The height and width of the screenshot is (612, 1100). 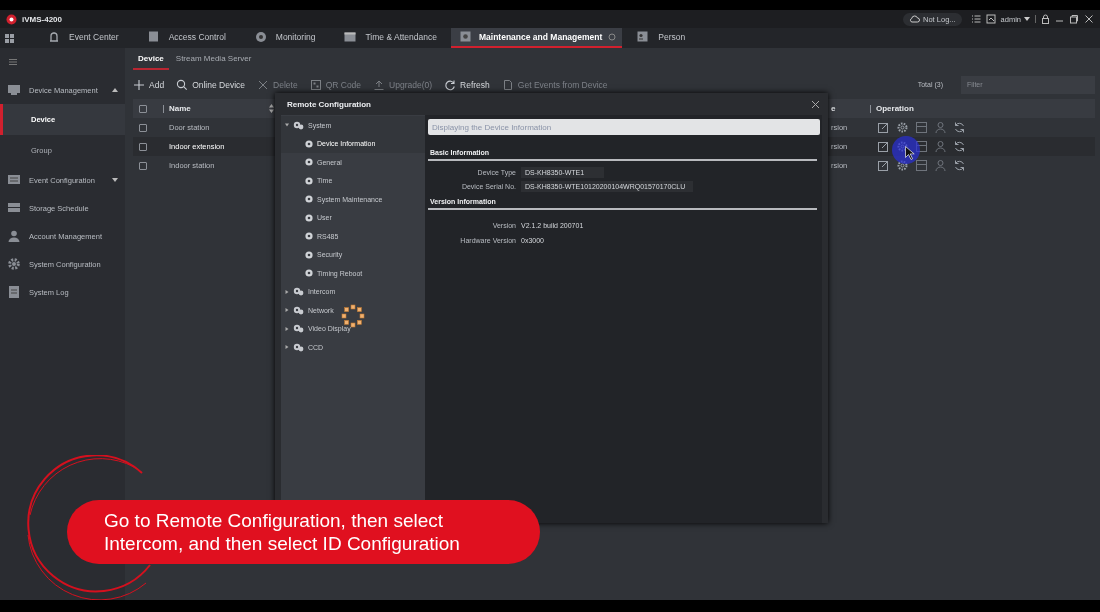 What do you see at coordinates (303, 532) in the screenshot?
I see `instruction-caption: Go to Remote Configuration, then select Intercom, and then select ID Configuration` at bounding box center [303, 532].